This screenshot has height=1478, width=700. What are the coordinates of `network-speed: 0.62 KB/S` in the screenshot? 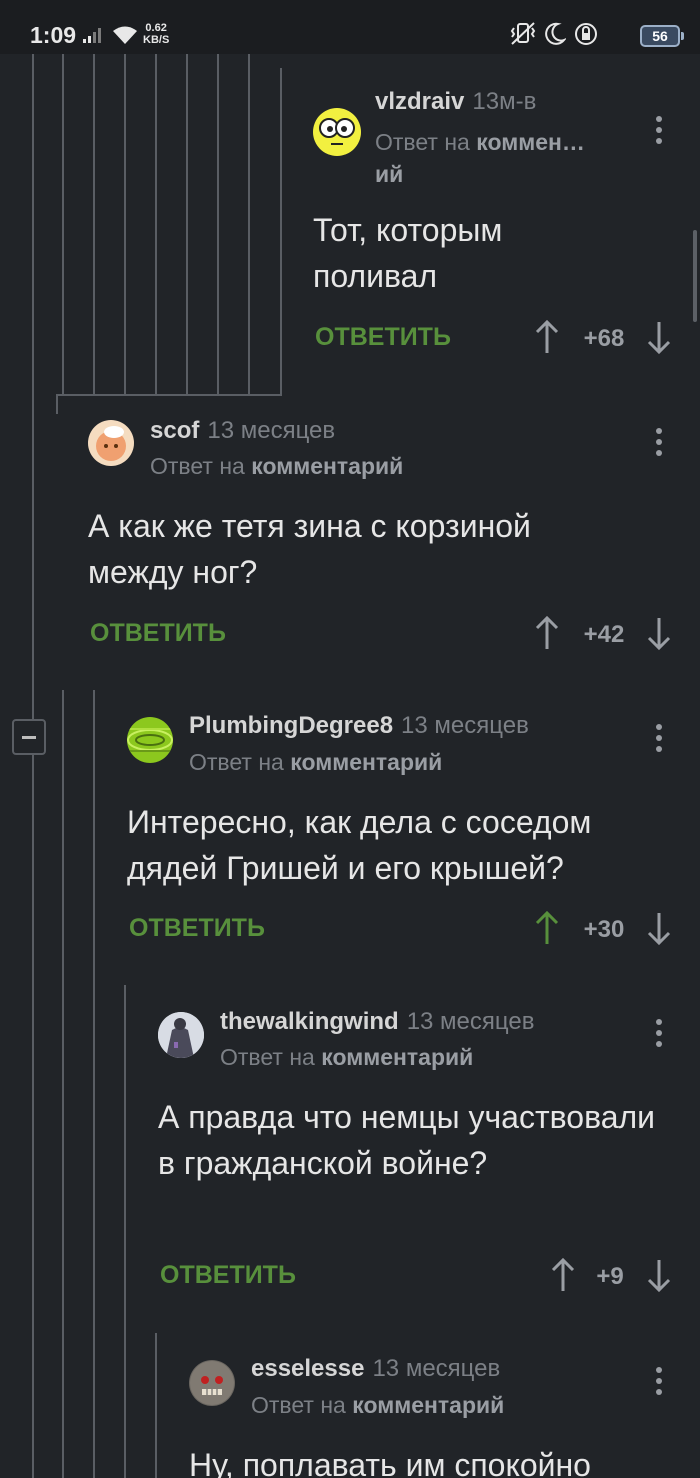 It's located at (156, 34).